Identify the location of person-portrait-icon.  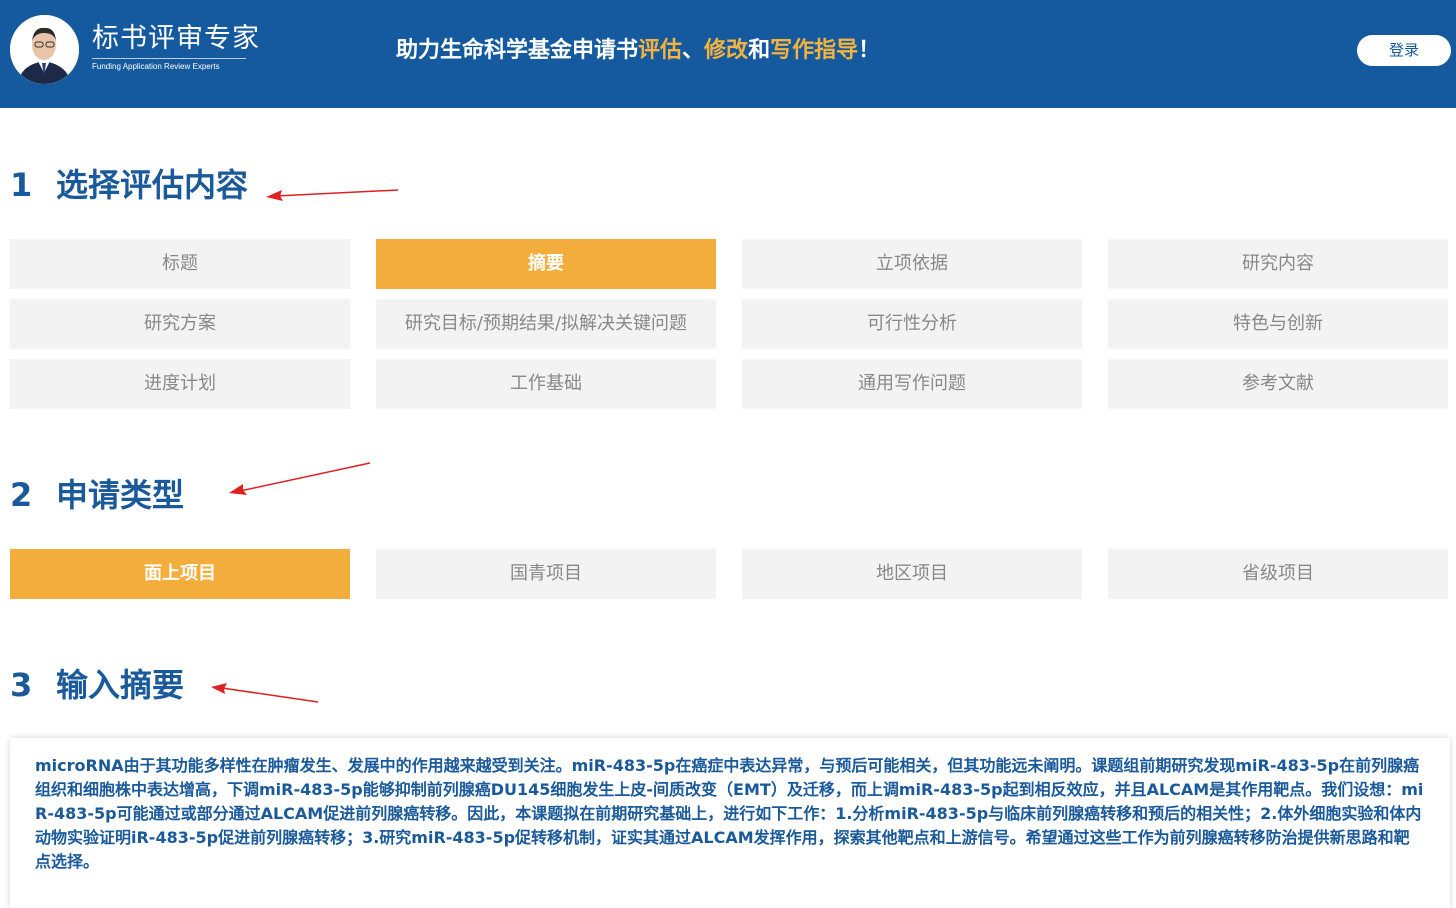
(44, 49).